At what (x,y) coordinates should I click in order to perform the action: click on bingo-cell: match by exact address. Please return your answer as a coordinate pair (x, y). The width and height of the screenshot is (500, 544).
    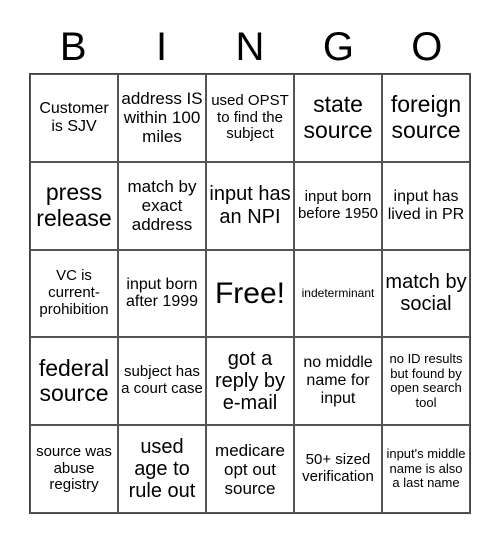
    Looking at the image, I should click on (162, 205).